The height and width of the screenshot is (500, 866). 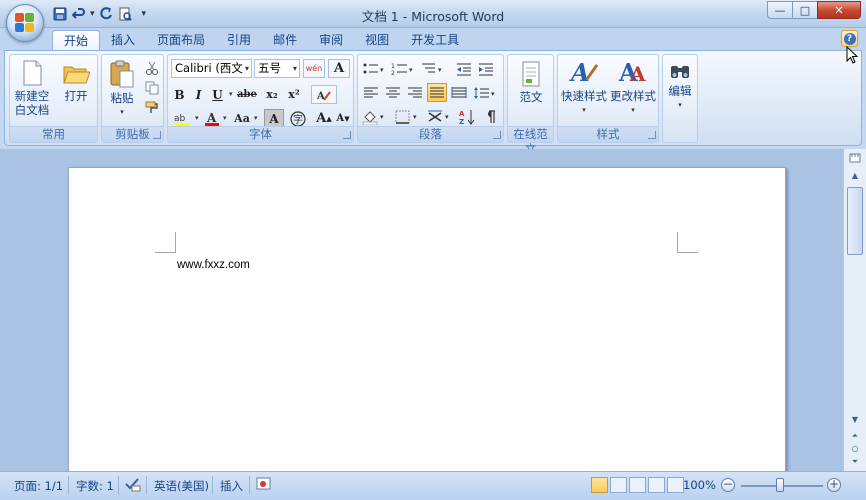 I want to click on editing-dropdown-icon: ▾, so click(x=680, y=105).